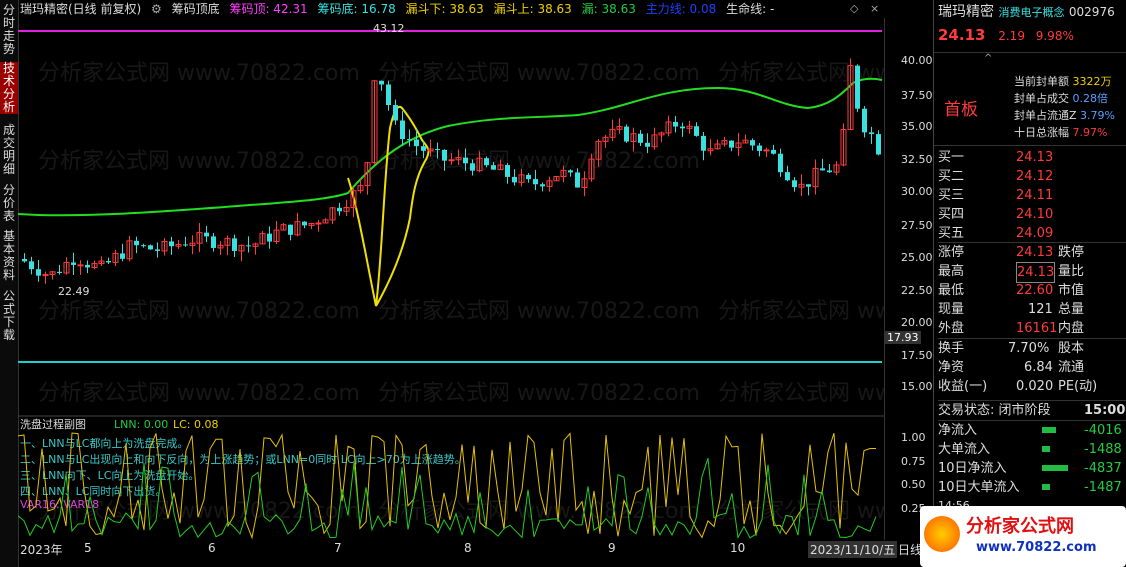 The height and width of the screenshot is (567, 1126). What do you see at coordinates (913, 484) in the screenshot?
I see `sub-axis-tick: 0.50` at bounding box center [913, 484].